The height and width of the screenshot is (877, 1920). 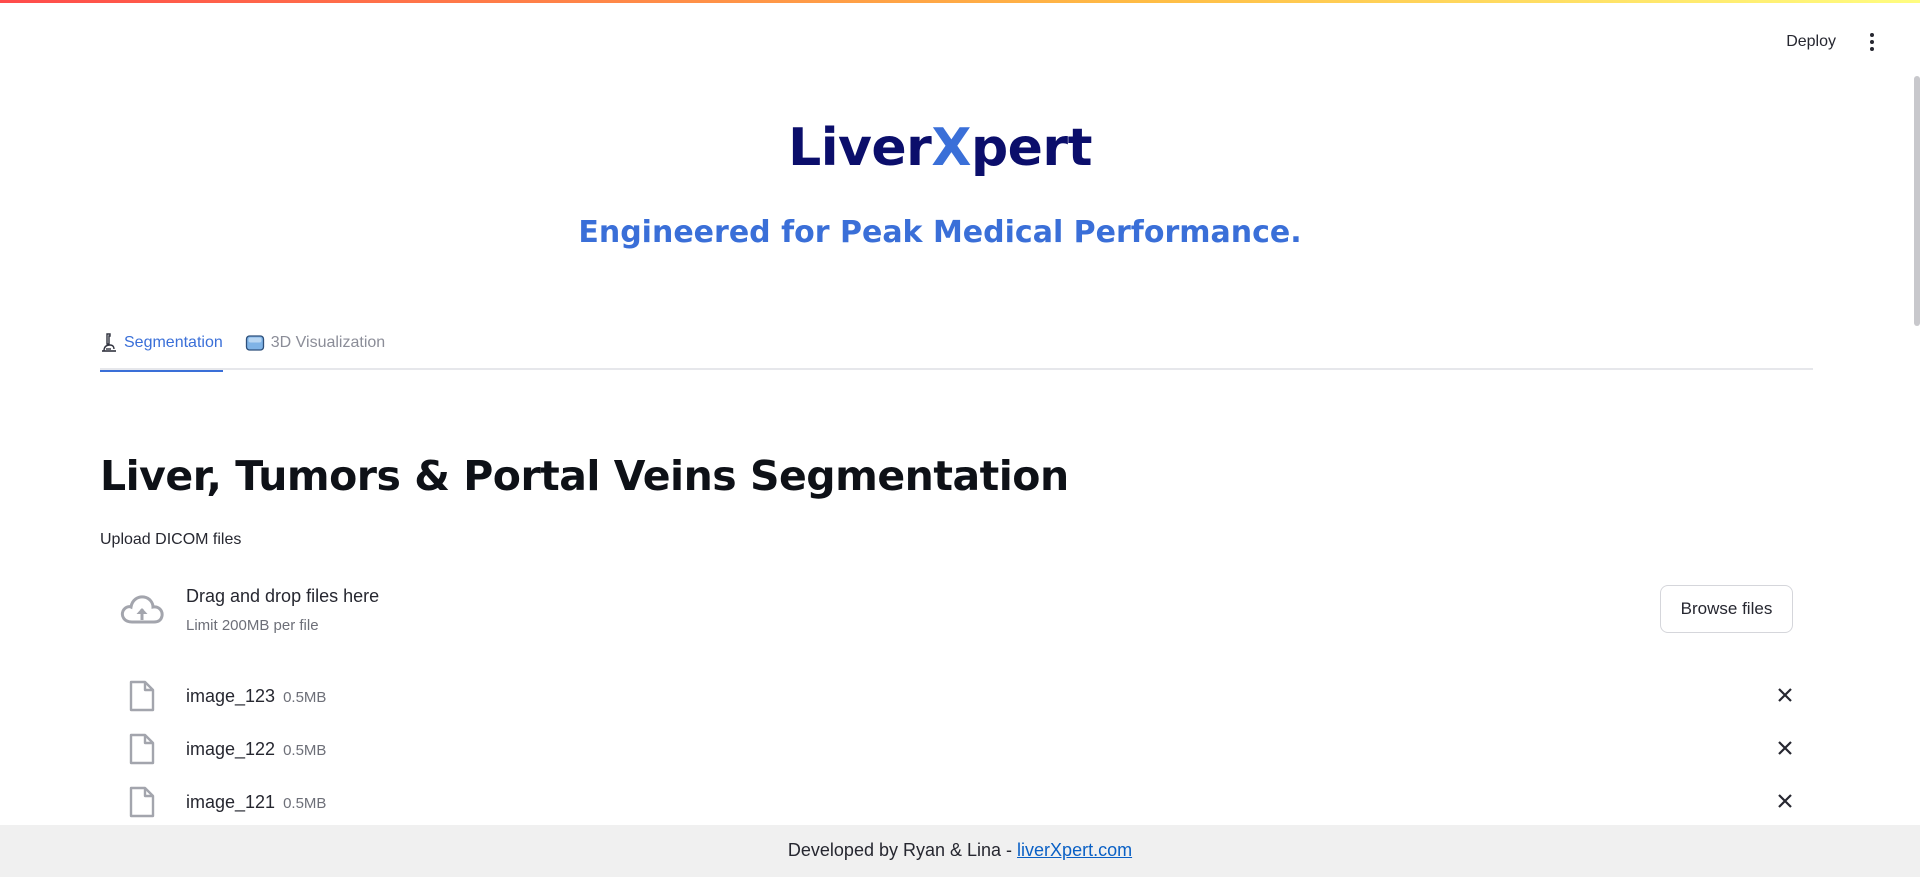 What do you see at coordinates (956, 696) in the screenshot?
I see `file-row: image_123 0.5MB` at bounding box center [956, 696].